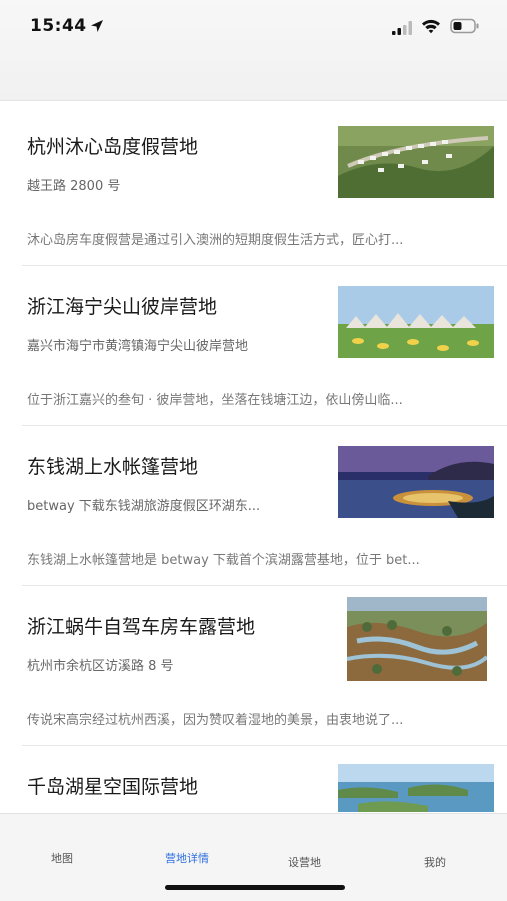  I want to click on campsite-title: 千岛湖星空国际营地, so click(113, 787).